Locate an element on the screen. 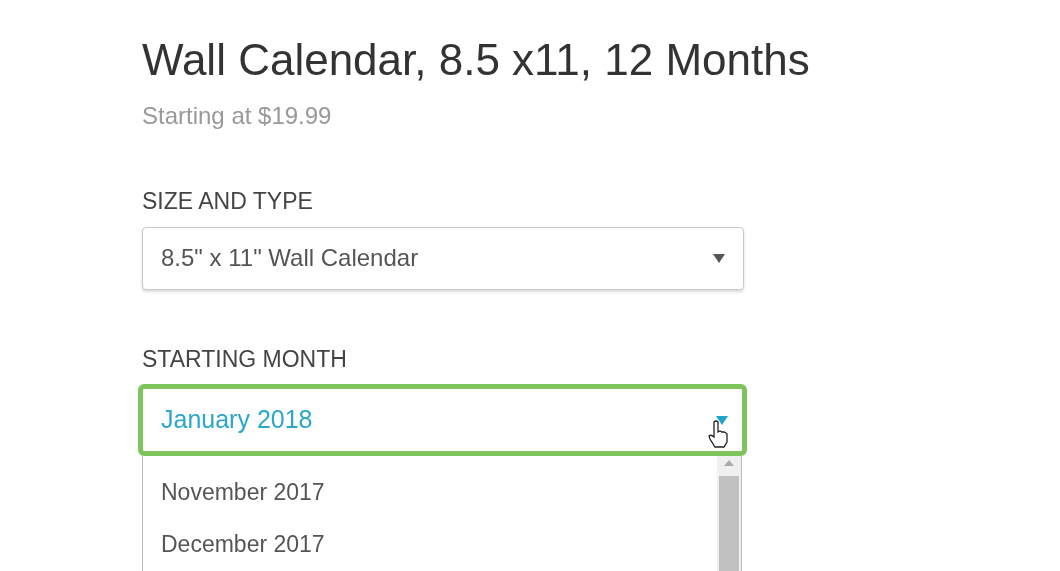 This screenshot has height=571, width=1060. product-title: Wall Calendar, 8.5 x11, 12 Months is located at coordinates (476, 60).